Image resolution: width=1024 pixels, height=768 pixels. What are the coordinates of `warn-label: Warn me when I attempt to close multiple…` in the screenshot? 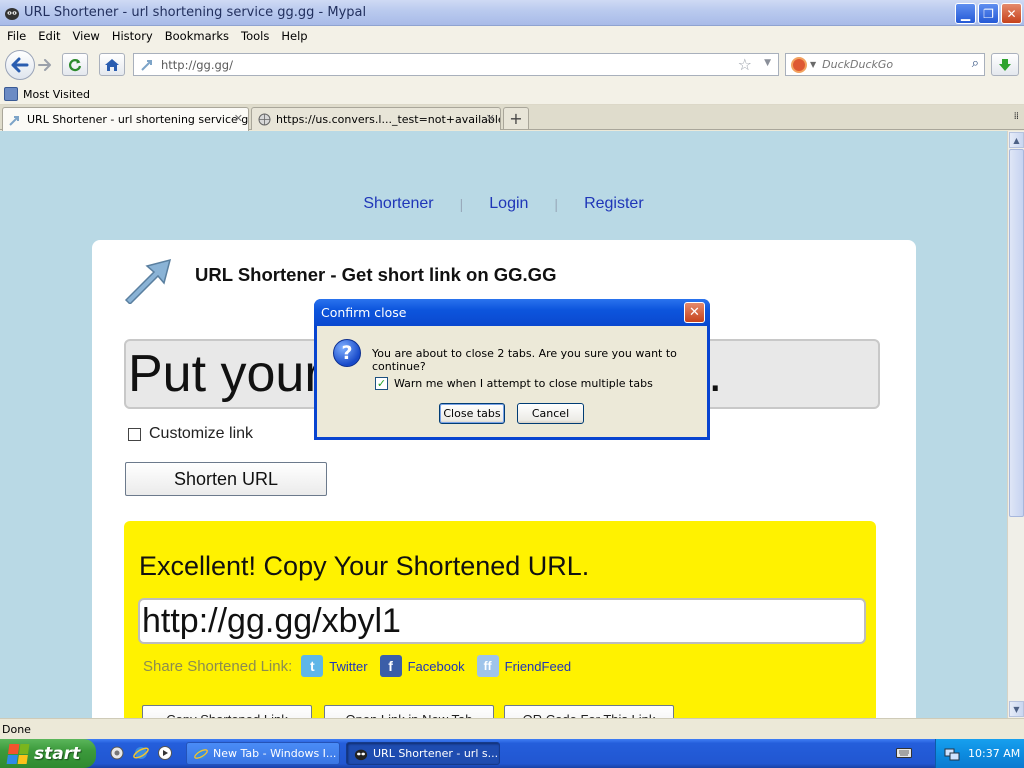 It's located at (523, 383).